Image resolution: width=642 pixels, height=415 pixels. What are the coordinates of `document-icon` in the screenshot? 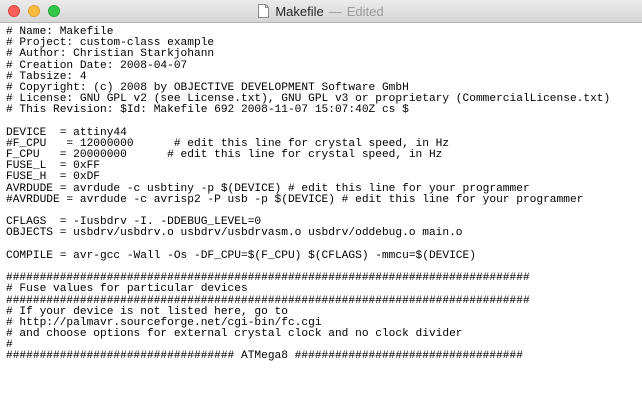 It's located at (264, 11).